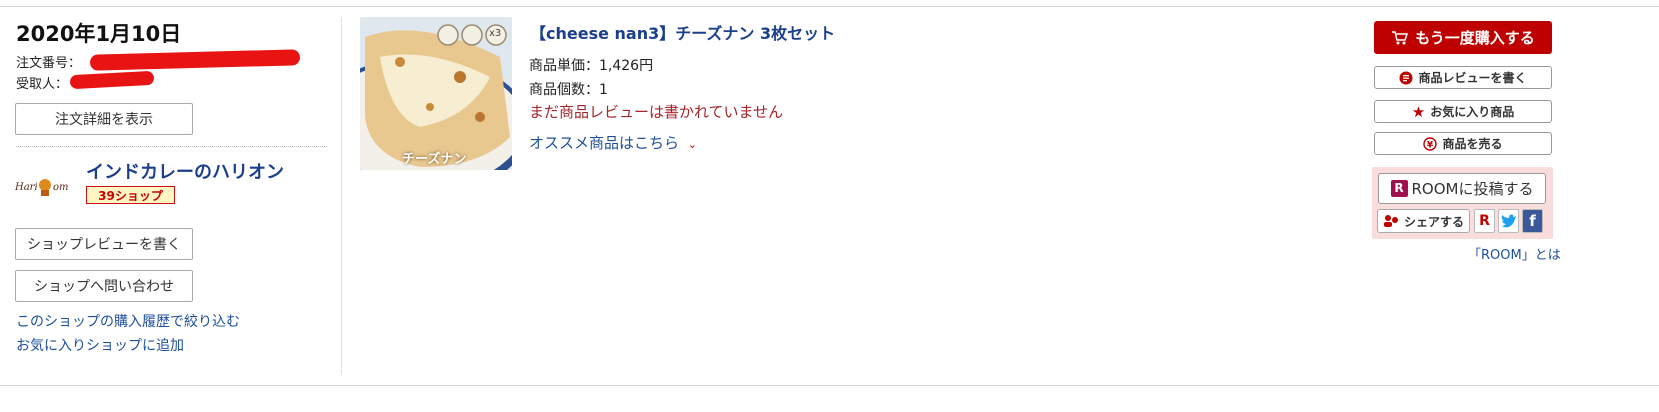  What do you see at coordinates (692, 144) in the screenshot?
I see `chevron-down-icon: ⌄` at bounding box center [692, 144].